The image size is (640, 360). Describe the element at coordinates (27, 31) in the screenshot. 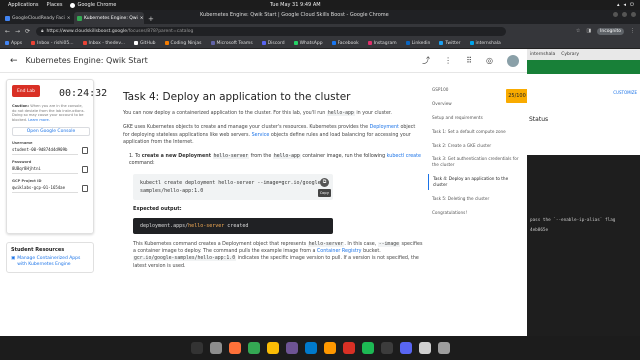

I see `reload-icon: ⟳` at that location.